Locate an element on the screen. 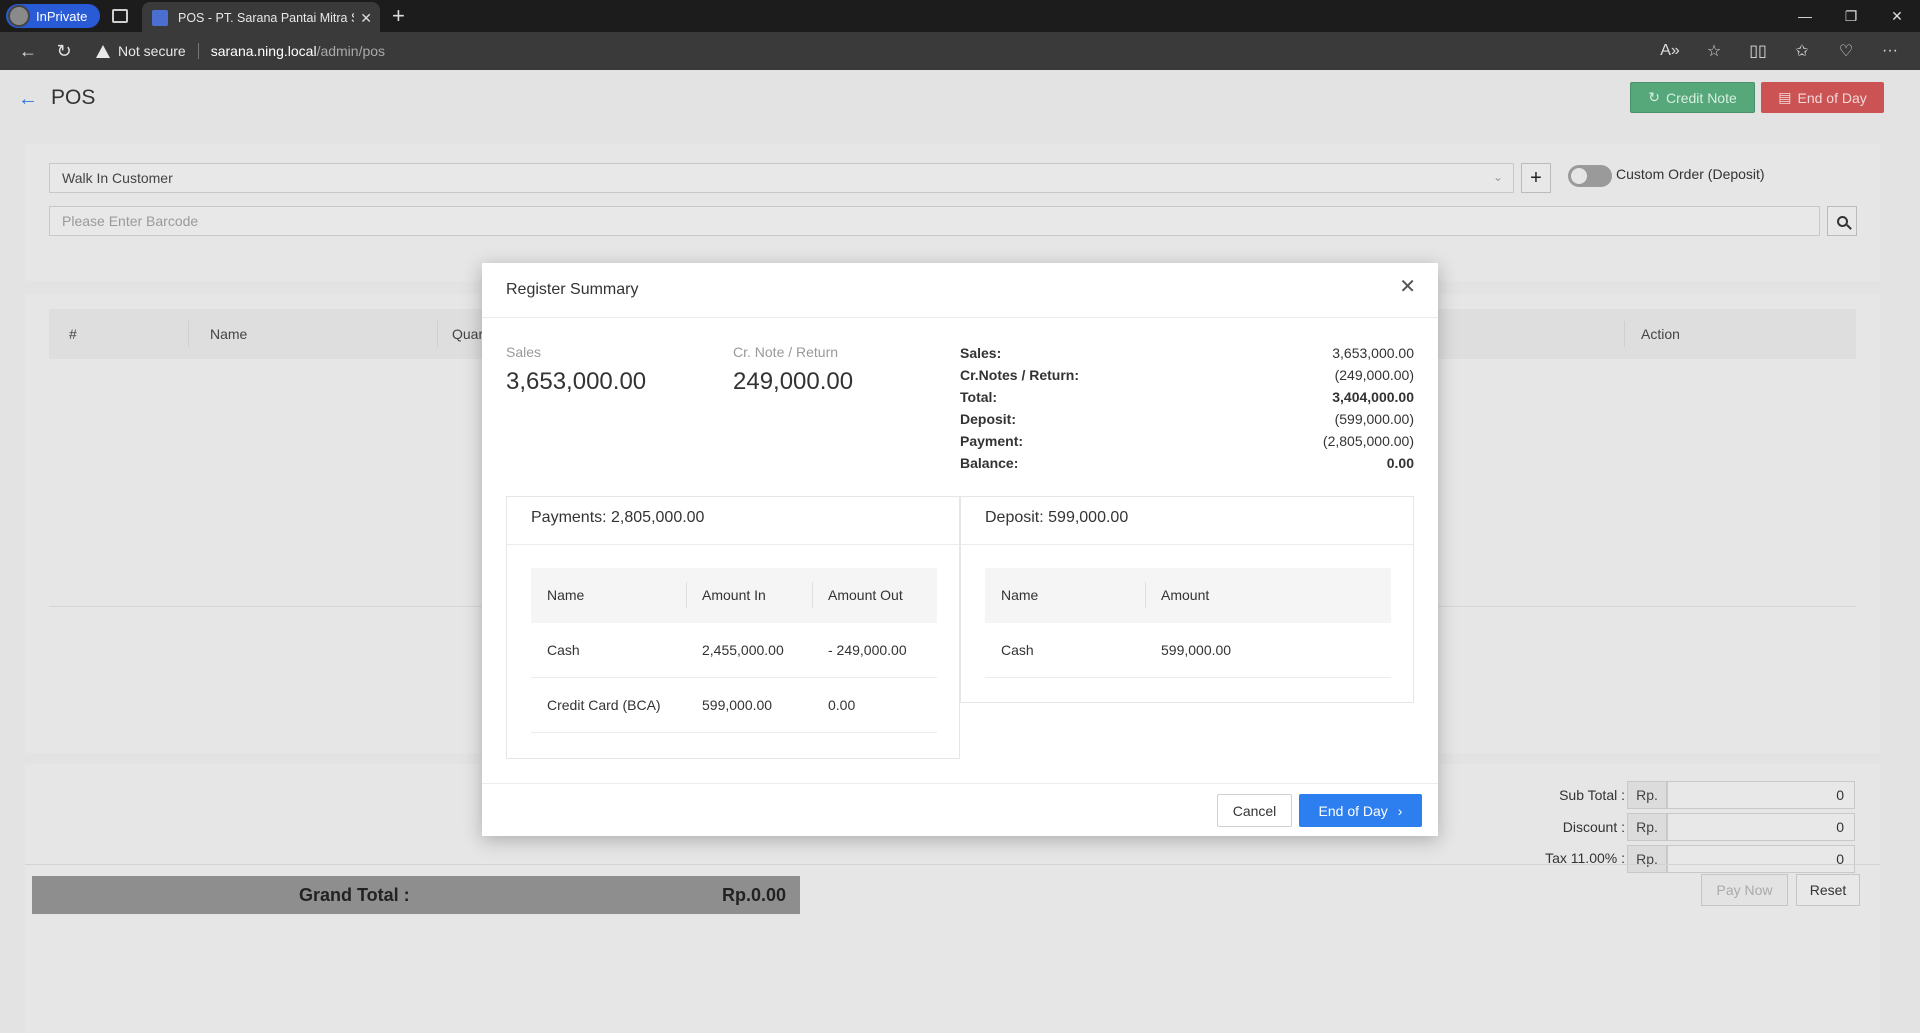 This screenshot has width=1920, height=1033. deposit-name: Cash is located at coordinates (1017, 650).